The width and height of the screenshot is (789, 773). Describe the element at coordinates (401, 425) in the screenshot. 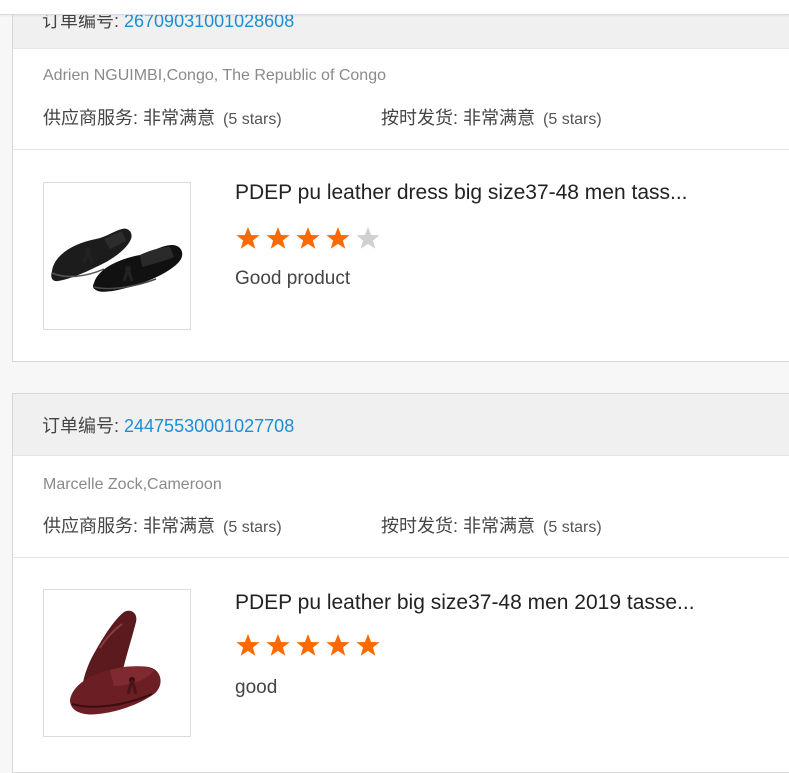

I see `order-header: 订单编号: 24475530001027708` at that location.